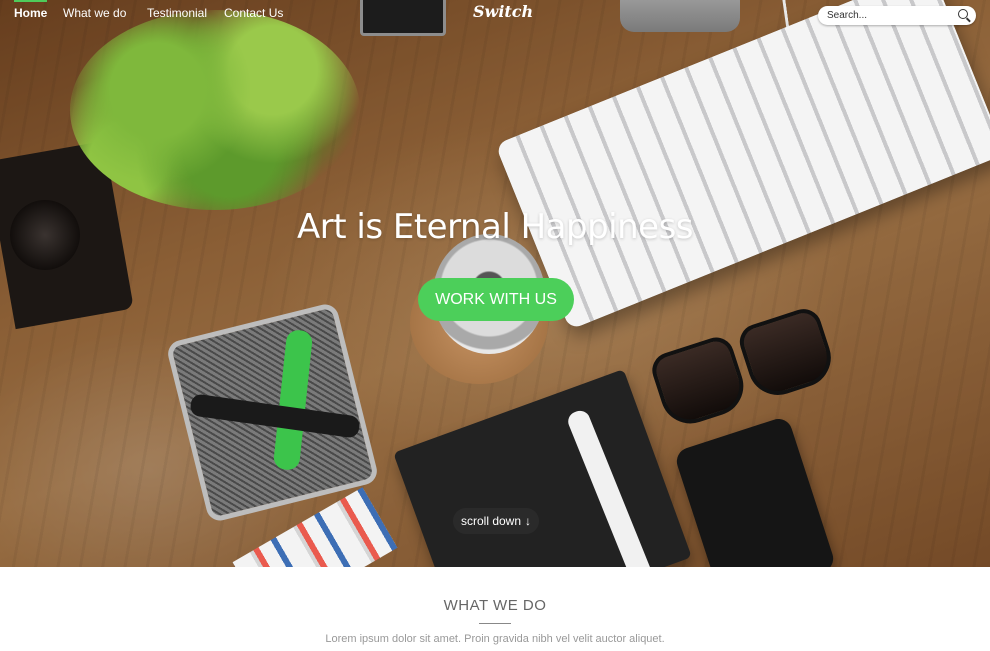 The width and height of the screenshot is (990, 651). I want to click on notebook-image, so click(542, 468).